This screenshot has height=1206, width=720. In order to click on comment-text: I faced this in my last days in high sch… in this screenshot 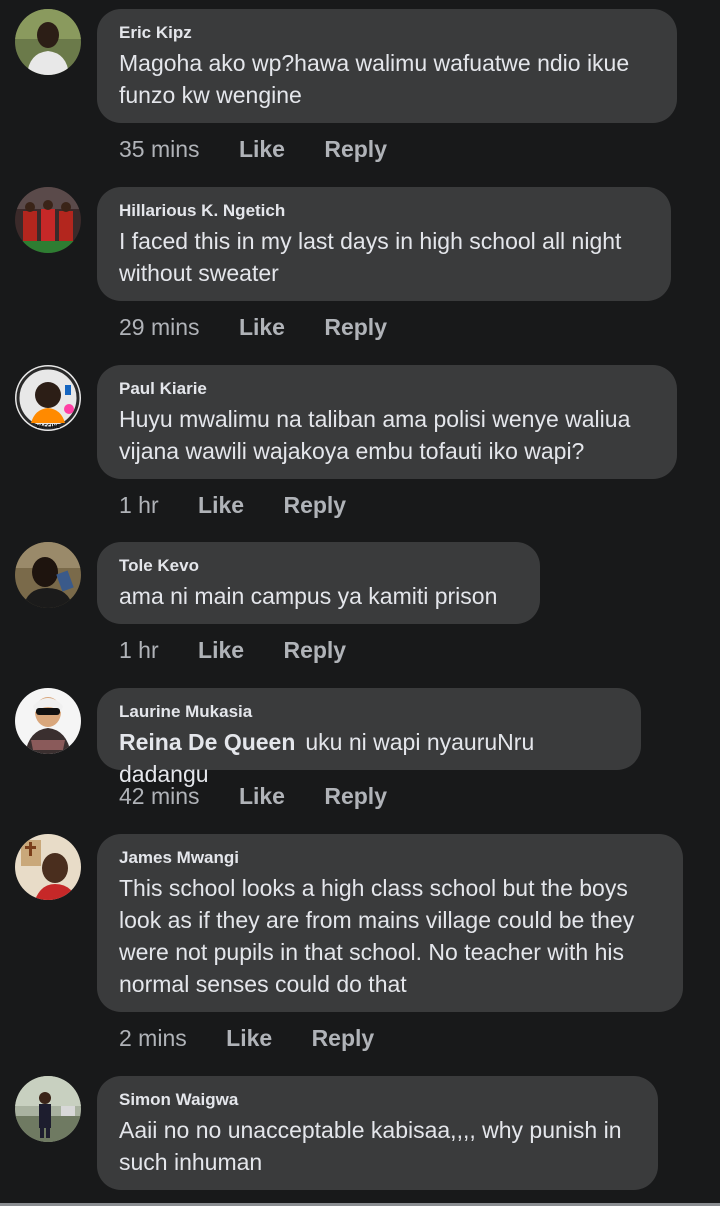, I will do `click(370, 257)`.